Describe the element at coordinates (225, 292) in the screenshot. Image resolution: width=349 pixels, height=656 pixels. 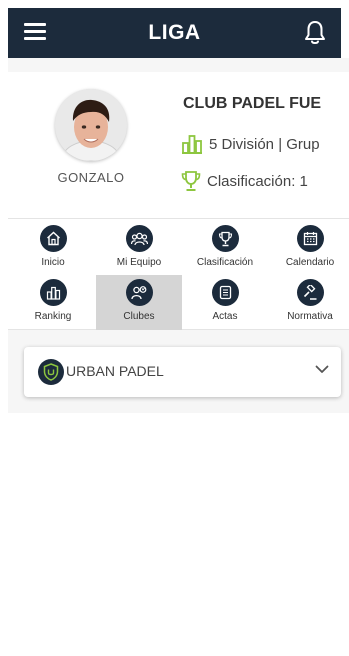
I see `document-icon` at that location.